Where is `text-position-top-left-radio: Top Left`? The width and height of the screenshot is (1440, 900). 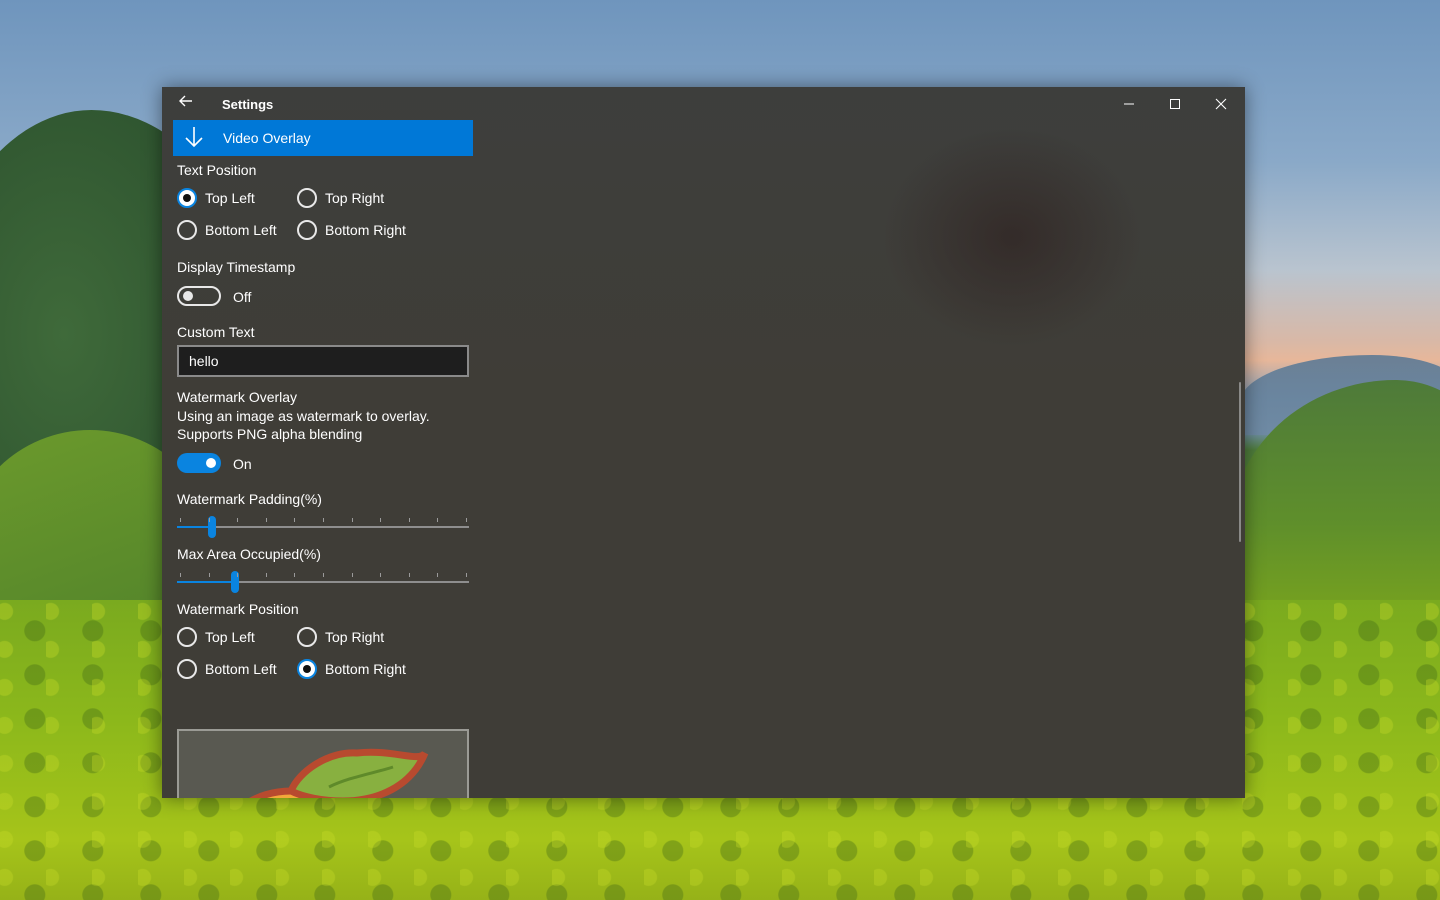 text-position-top-left-radio: Top Left is located at coordinates (216, 198).